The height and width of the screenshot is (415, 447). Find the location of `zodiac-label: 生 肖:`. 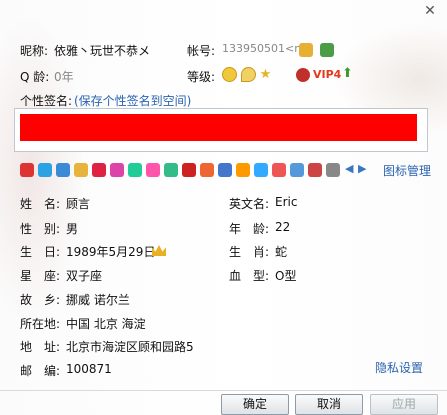

zodiac-label: 生 肖: is located at coordinates (249, 252).